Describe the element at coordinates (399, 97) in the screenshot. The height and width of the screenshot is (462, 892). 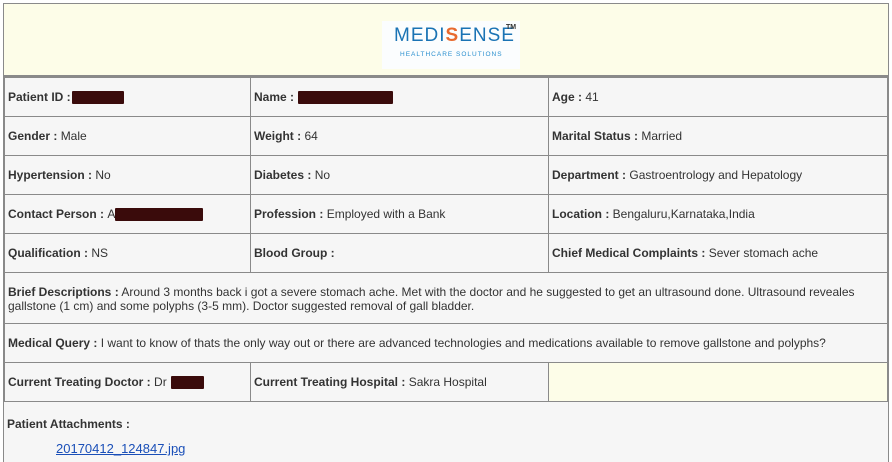
I see `name-cell: Name :` at that location.